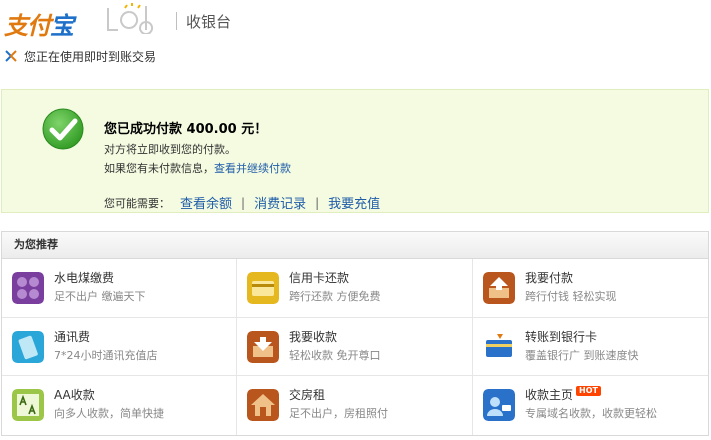 The height and width of the screenshot is (440, 711). I want to click on homepage-icon, so click(499, 405).